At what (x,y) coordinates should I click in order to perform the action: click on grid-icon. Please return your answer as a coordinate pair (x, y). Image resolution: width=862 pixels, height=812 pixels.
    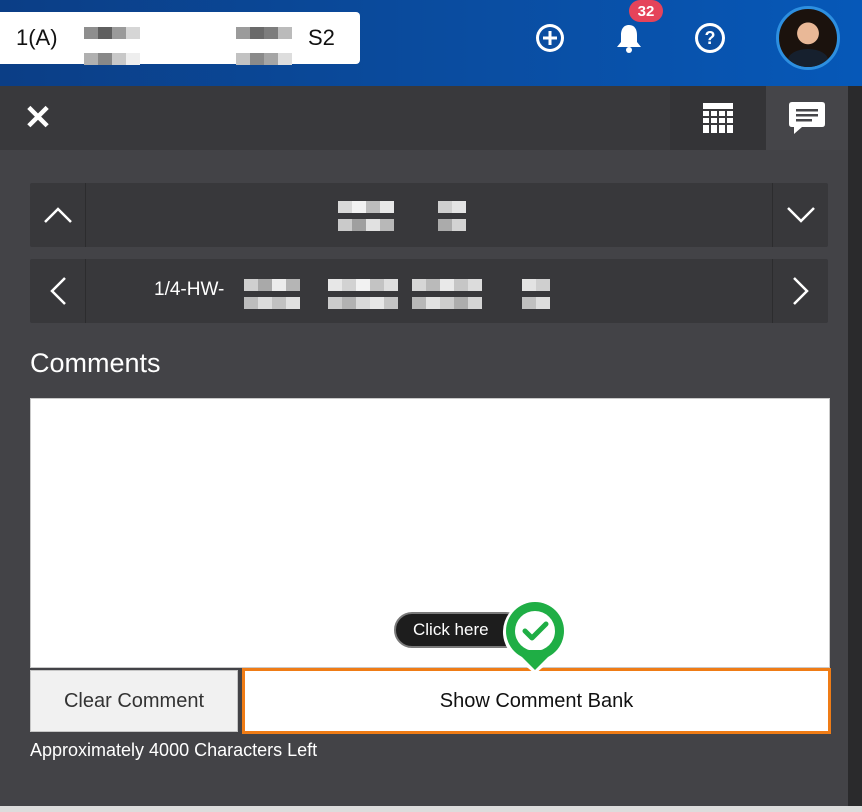
    Looking at the image, I should click on (718, 118).